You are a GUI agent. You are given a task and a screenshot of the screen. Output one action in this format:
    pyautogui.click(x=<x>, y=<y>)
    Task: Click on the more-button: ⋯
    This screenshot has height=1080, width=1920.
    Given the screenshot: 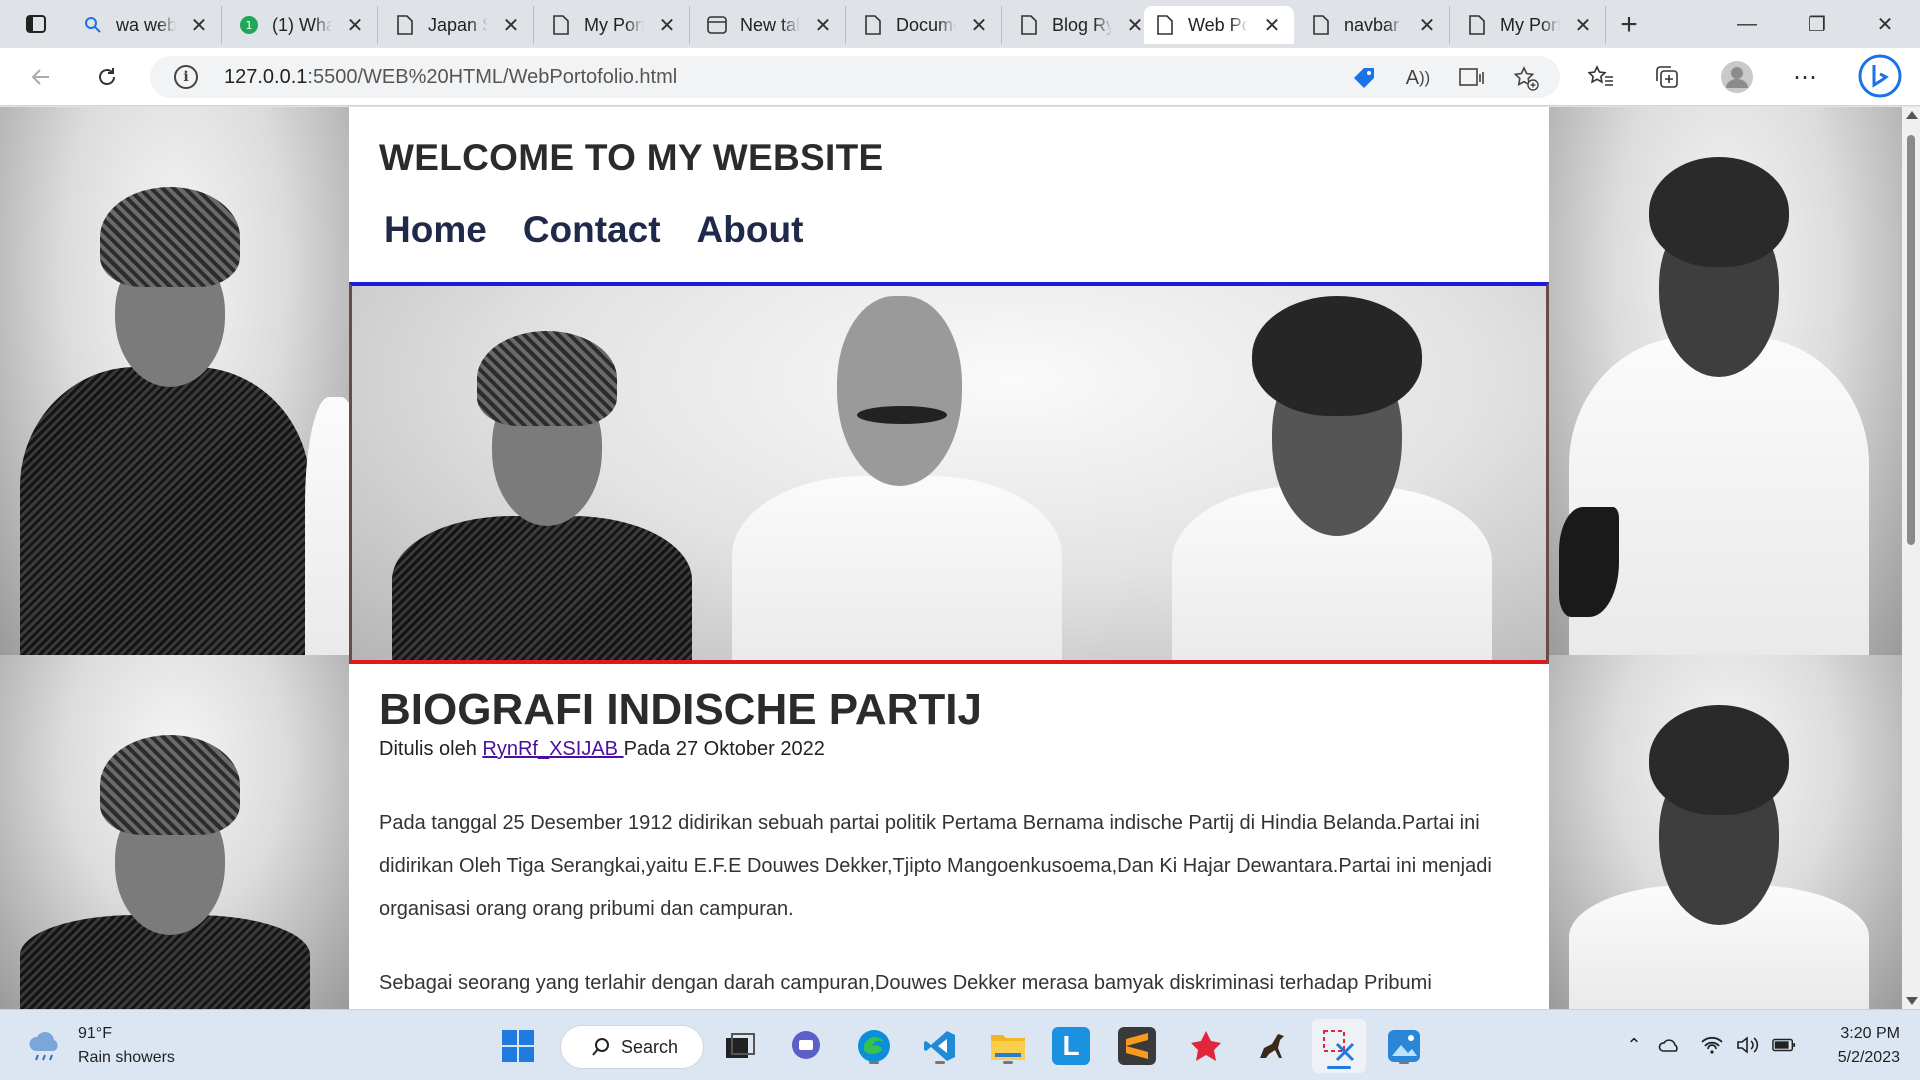 What is the action you would take?
    pyautogui.click(x=1805, y=77)
    